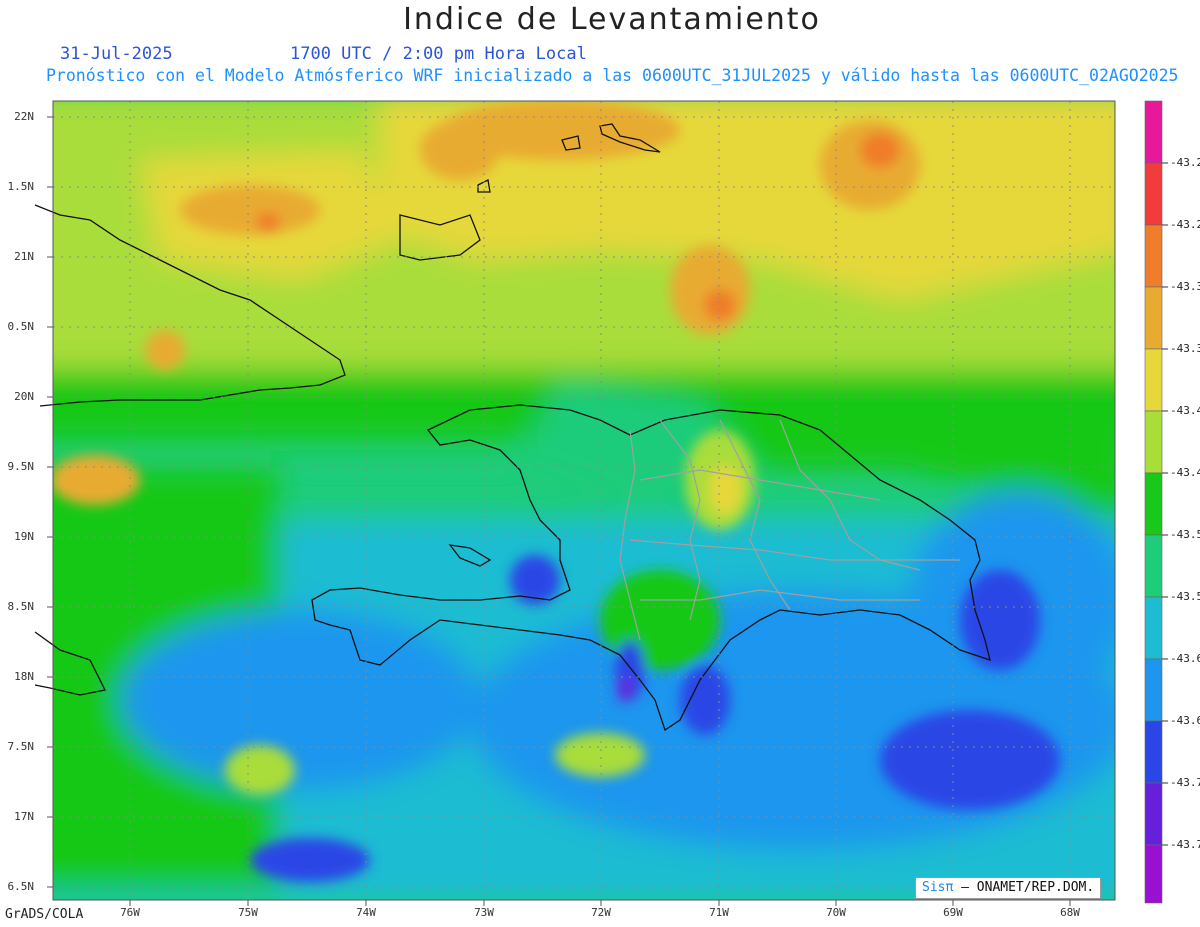 This screenshot has height=927, width=1200. I want to click on lat-label: 1.5N, so click(21, 186).